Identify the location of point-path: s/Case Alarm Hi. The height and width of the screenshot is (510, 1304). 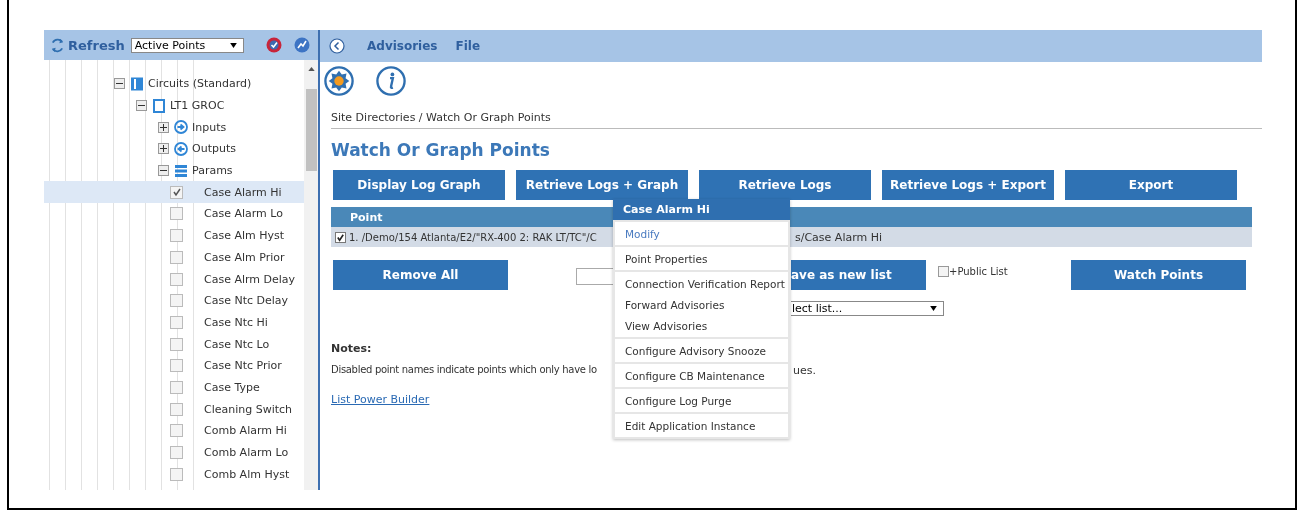
(839, 237).